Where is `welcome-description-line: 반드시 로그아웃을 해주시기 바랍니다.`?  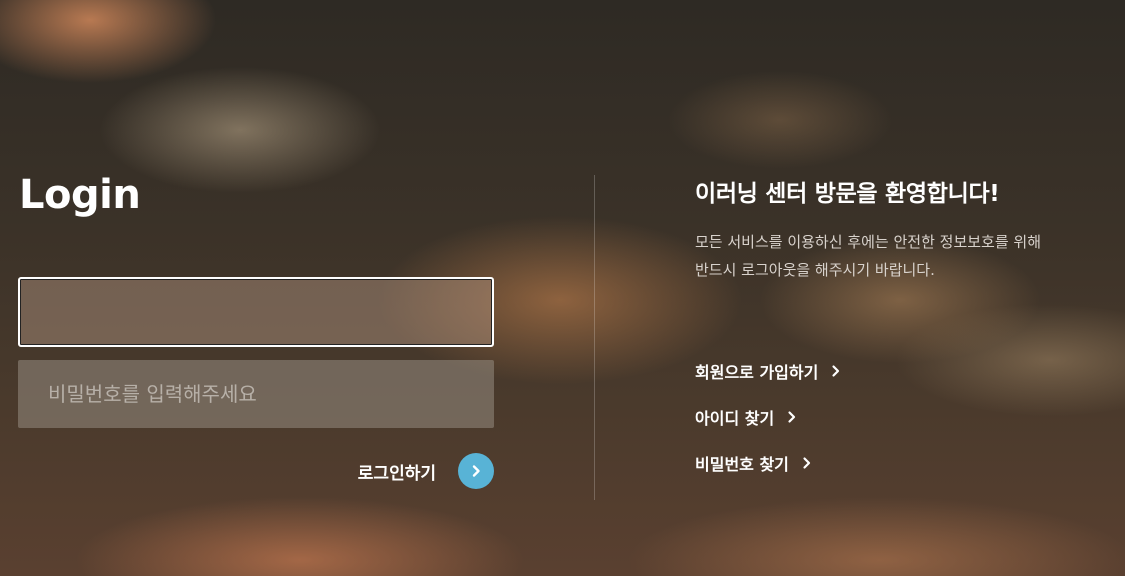
welcome-description-line: 반드시 로그아웃을 해주시기 바랍니다. is located at coordinates (815, 270).